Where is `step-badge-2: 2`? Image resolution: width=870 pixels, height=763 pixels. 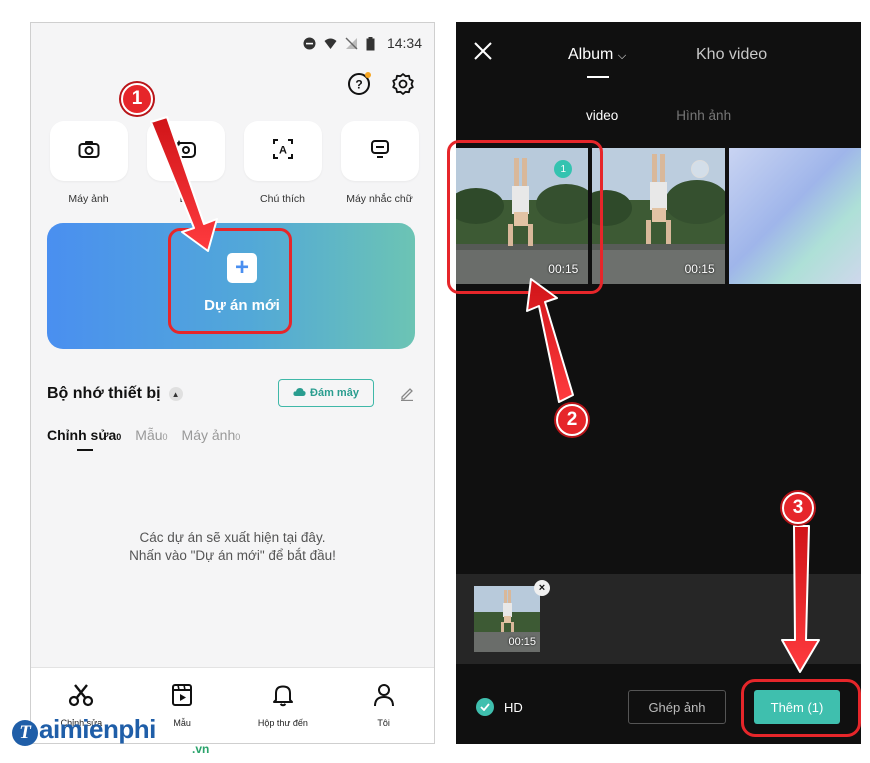
step-badge-2: 2 is located at coordinates (572, 420).